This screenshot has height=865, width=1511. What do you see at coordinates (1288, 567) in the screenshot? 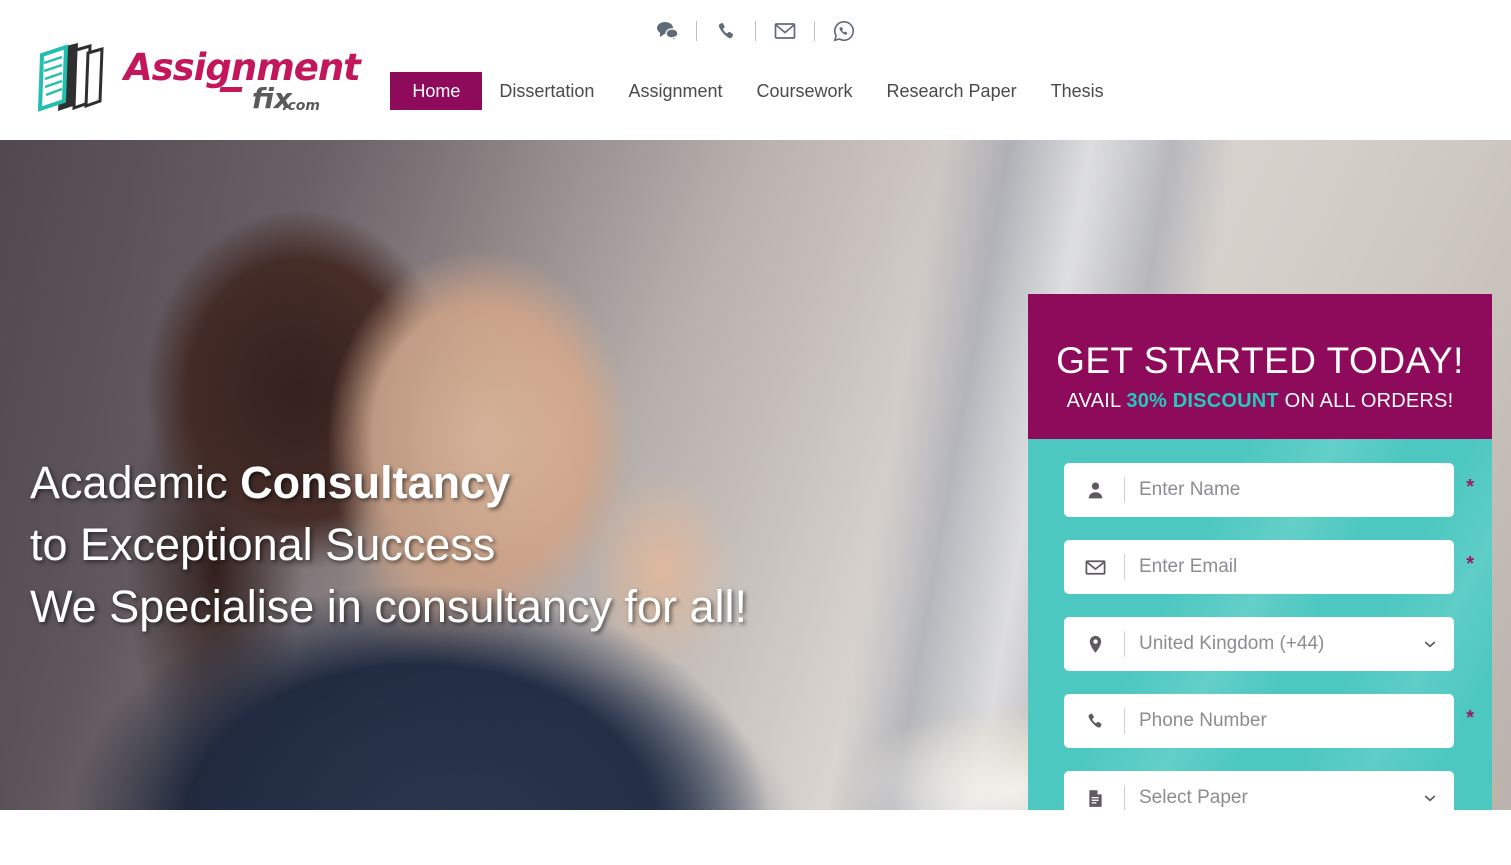
I see `email-input-placeholder: Enter Email` at bounding box center [1288, 567].